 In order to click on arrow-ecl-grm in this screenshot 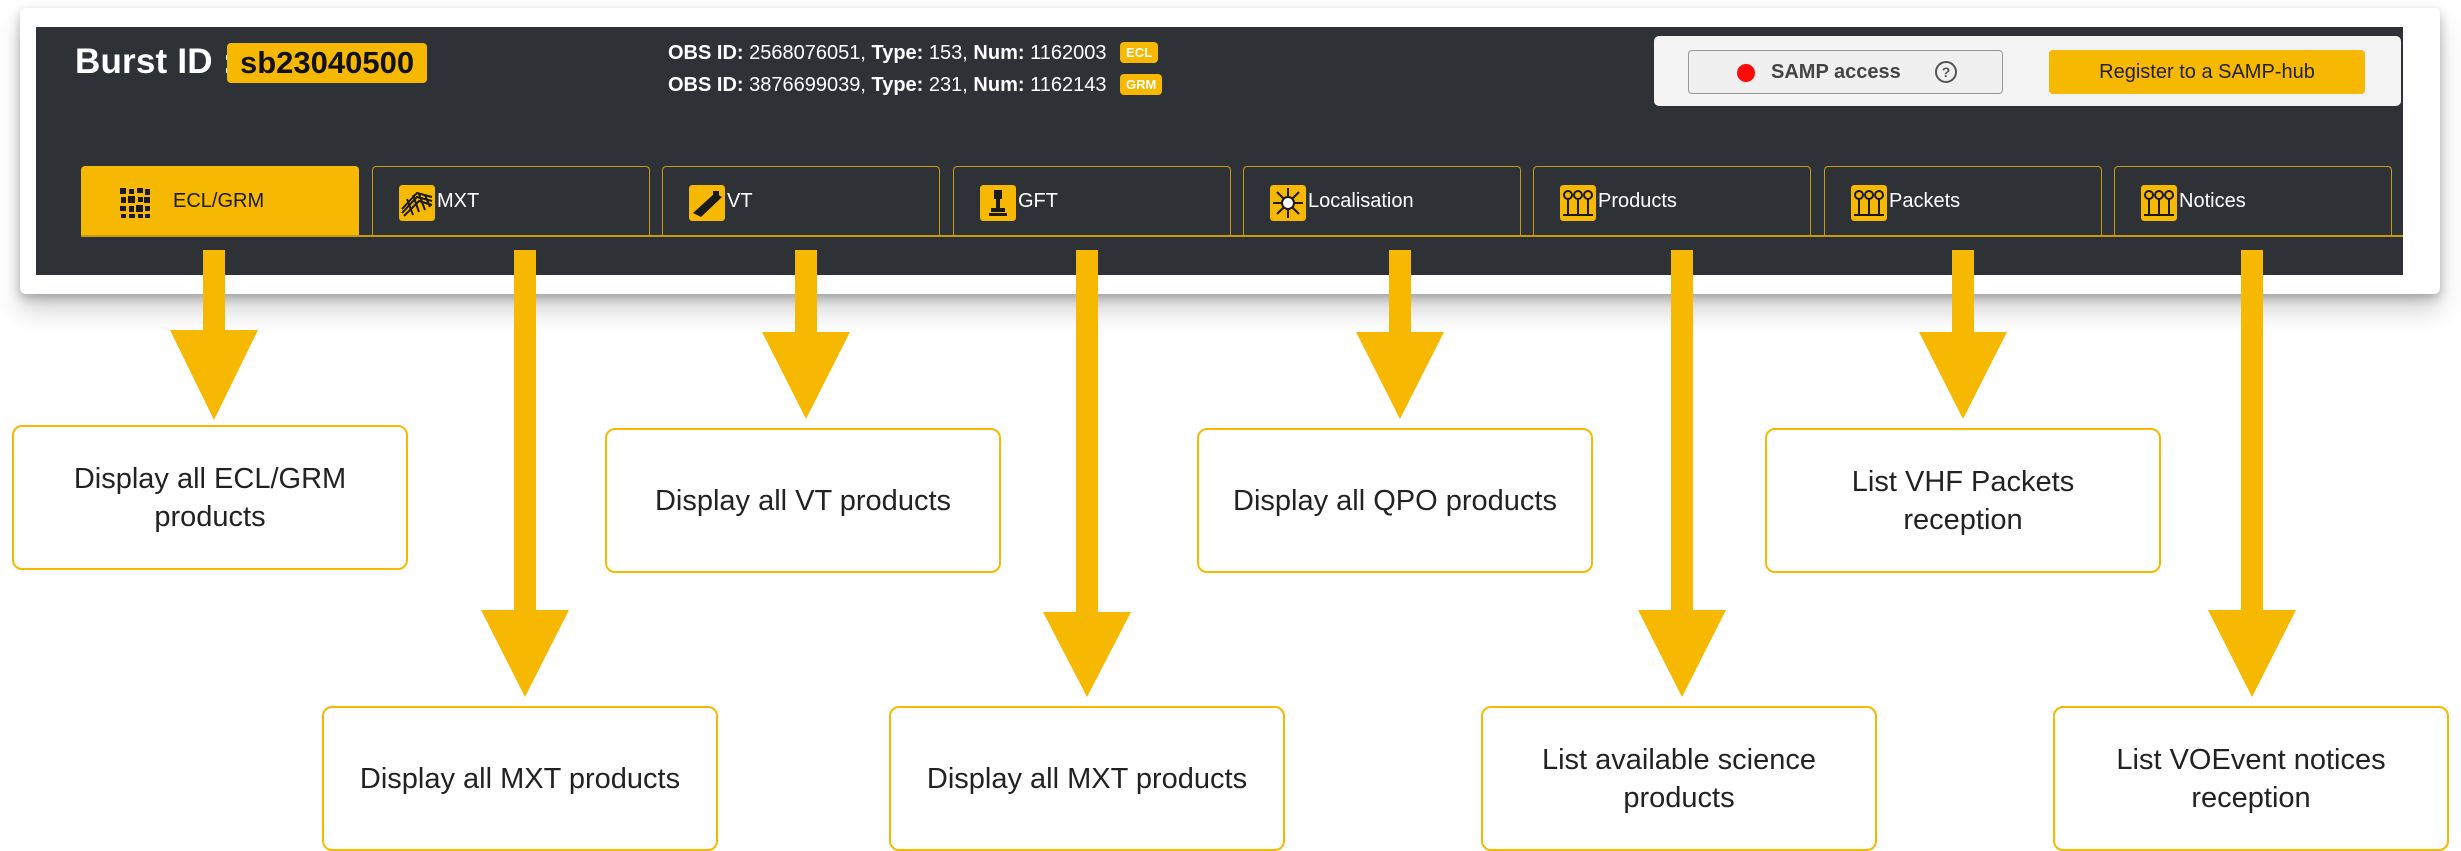, I will do `click(214, 335)`.